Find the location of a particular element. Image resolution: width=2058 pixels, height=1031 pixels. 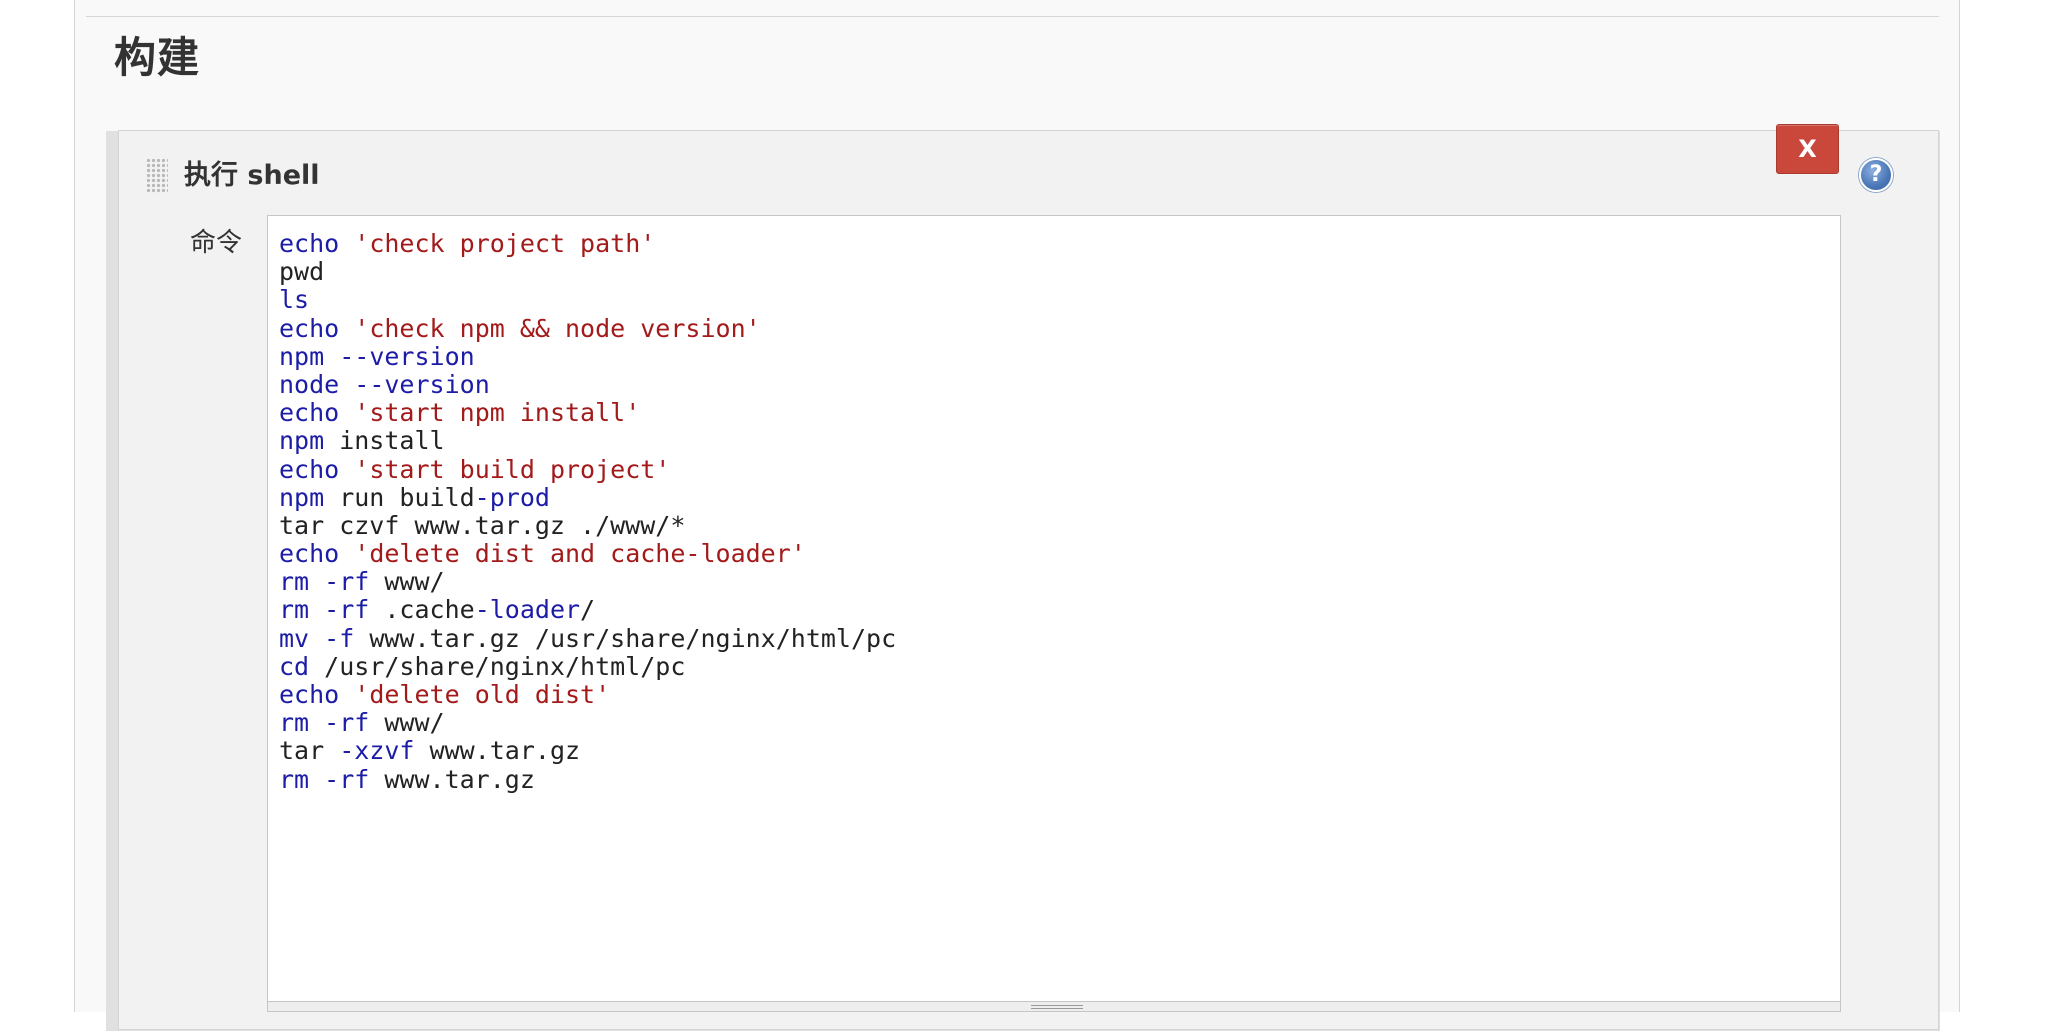

code-token: cd is located at coordinates (294, 666).